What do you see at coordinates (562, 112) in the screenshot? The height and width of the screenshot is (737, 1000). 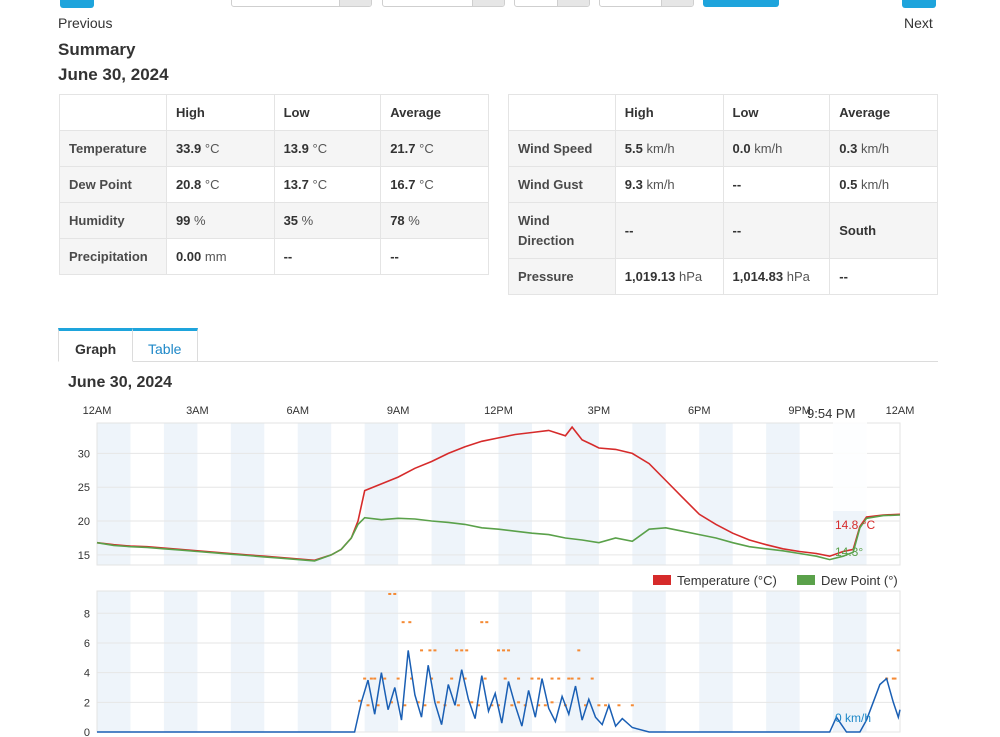 I see `header-blank` at bounding box center [562, 112].